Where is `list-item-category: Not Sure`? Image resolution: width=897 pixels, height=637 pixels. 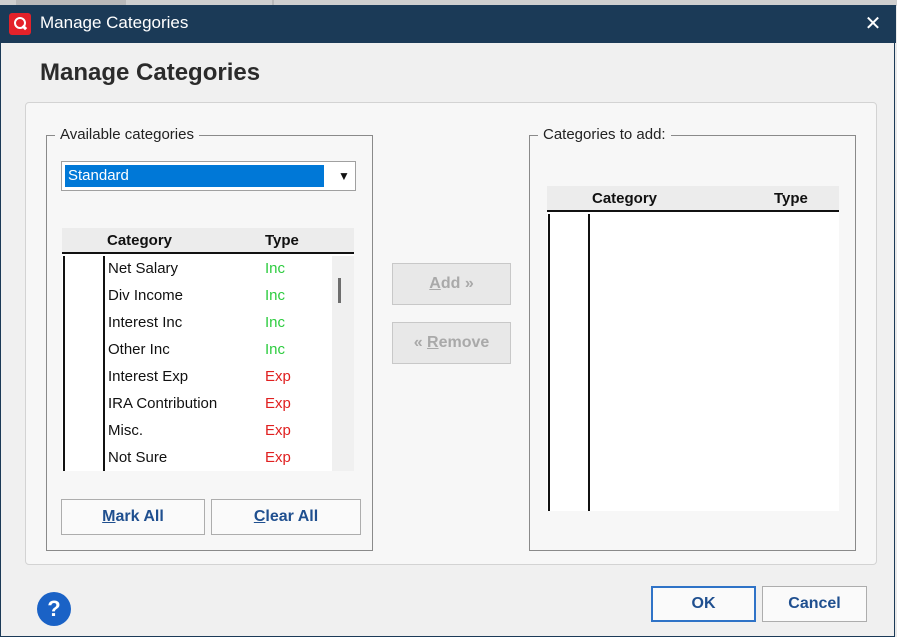
list-item-category: Not Sure is located at coordinates (138, 457).